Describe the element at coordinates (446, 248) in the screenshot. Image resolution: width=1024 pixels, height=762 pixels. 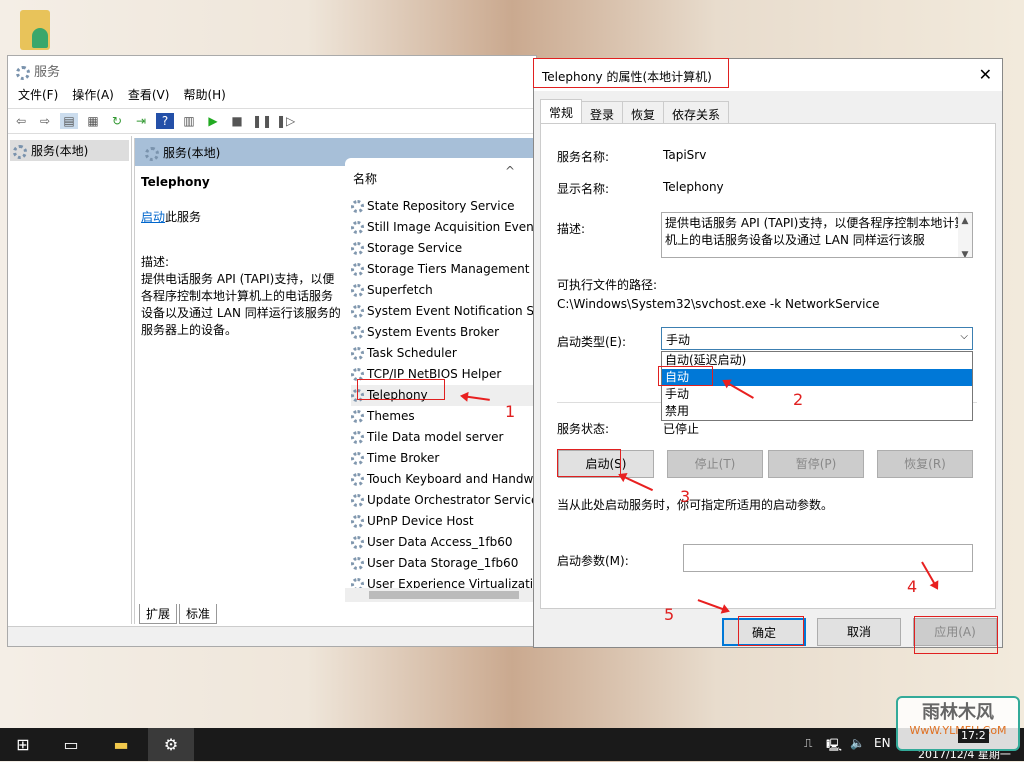
I see `service-row: Storage Service` at that location.